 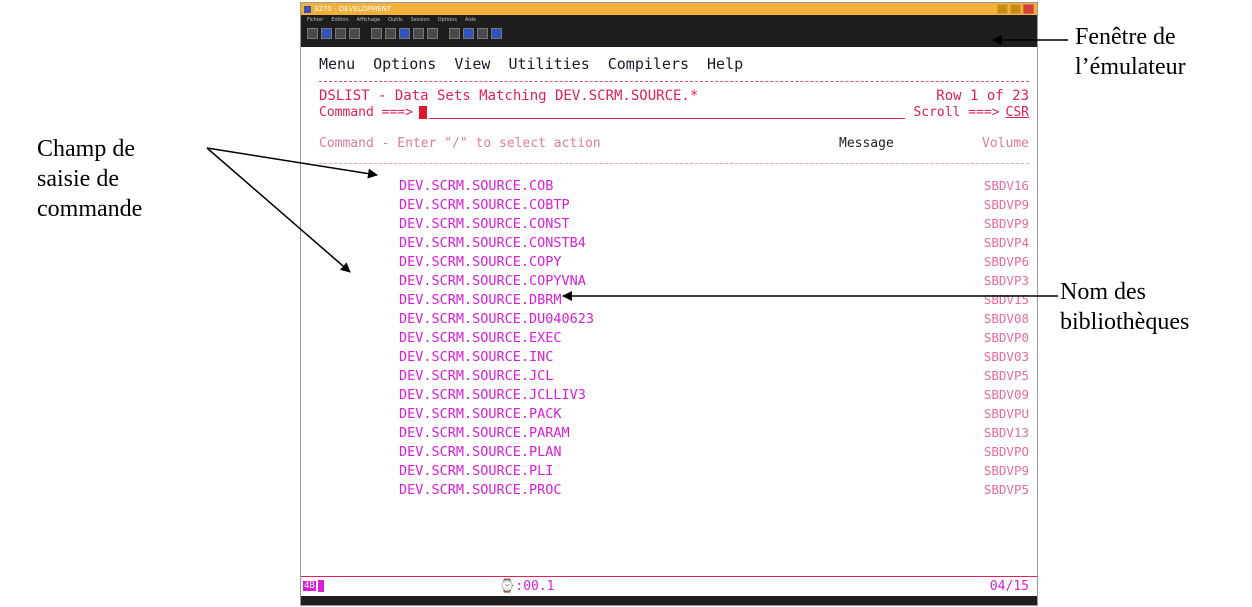 I want to click on annotation-emulator-window: Fenêtre de l’émulateur, so click(x=1130, y=52).